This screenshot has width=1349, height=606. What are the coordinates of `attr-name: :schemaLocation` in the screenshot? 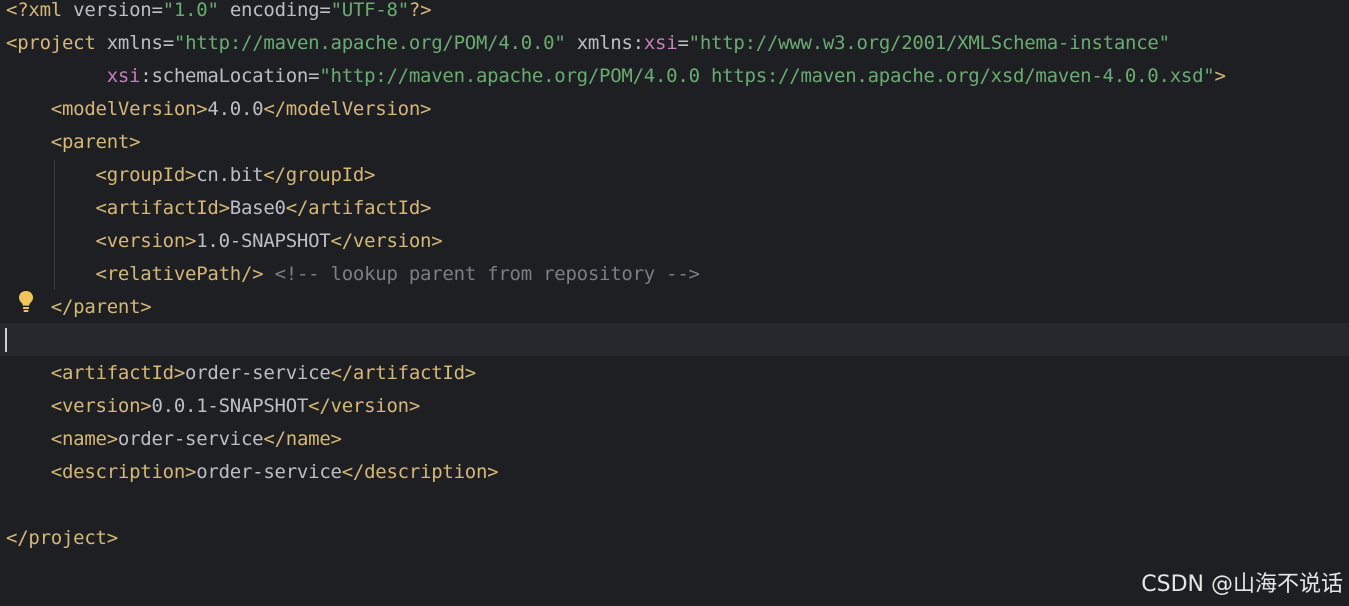 It's located at (224, 76).